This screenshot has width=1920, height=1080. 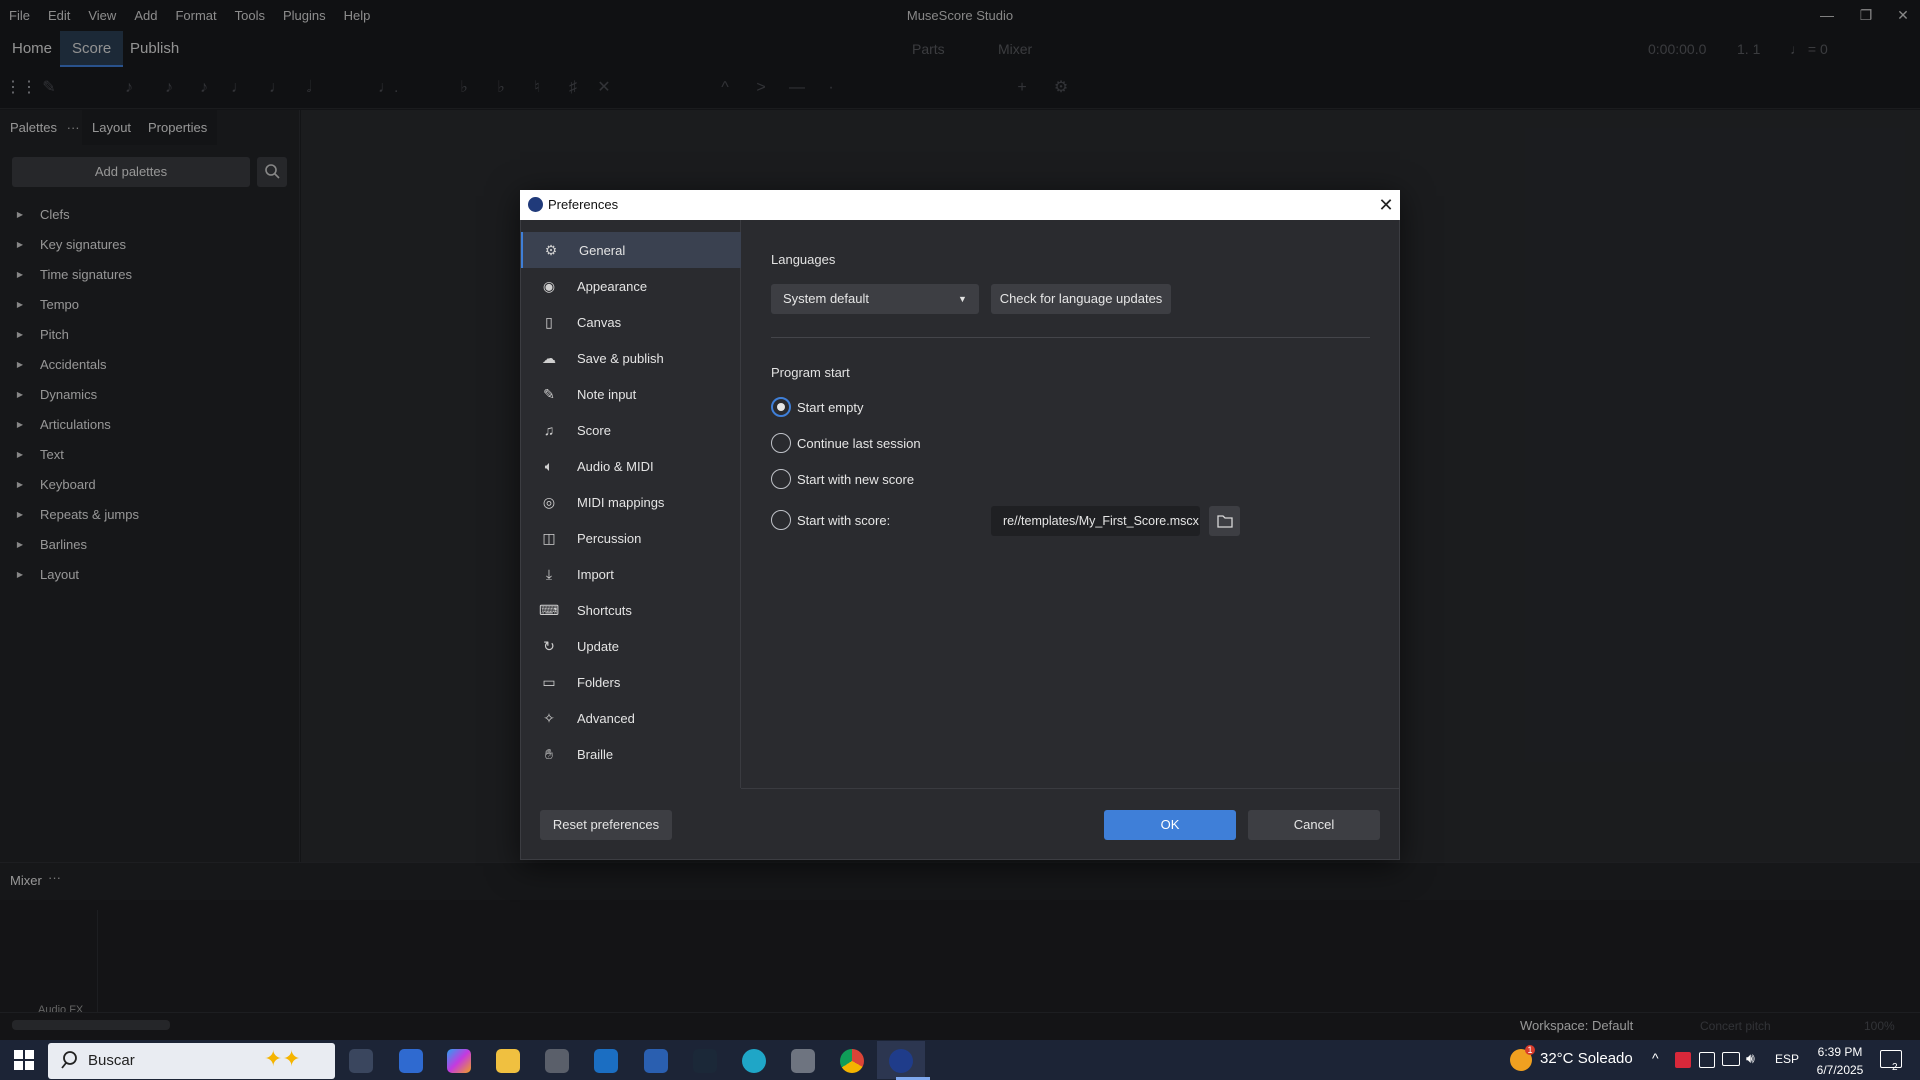 I want to click on dialog-title-bar, so click(x=960, y=205).